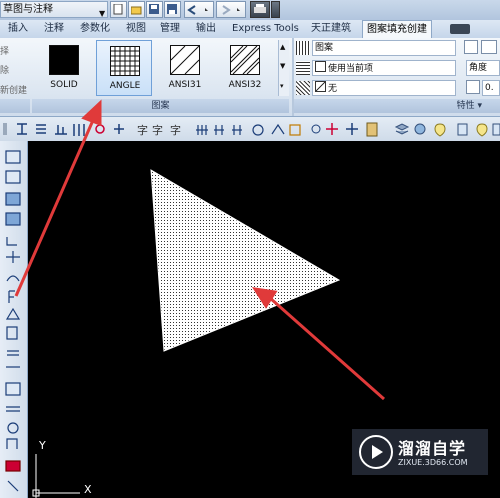  I want to click on solid-swatch-icon, so click(64, 60).